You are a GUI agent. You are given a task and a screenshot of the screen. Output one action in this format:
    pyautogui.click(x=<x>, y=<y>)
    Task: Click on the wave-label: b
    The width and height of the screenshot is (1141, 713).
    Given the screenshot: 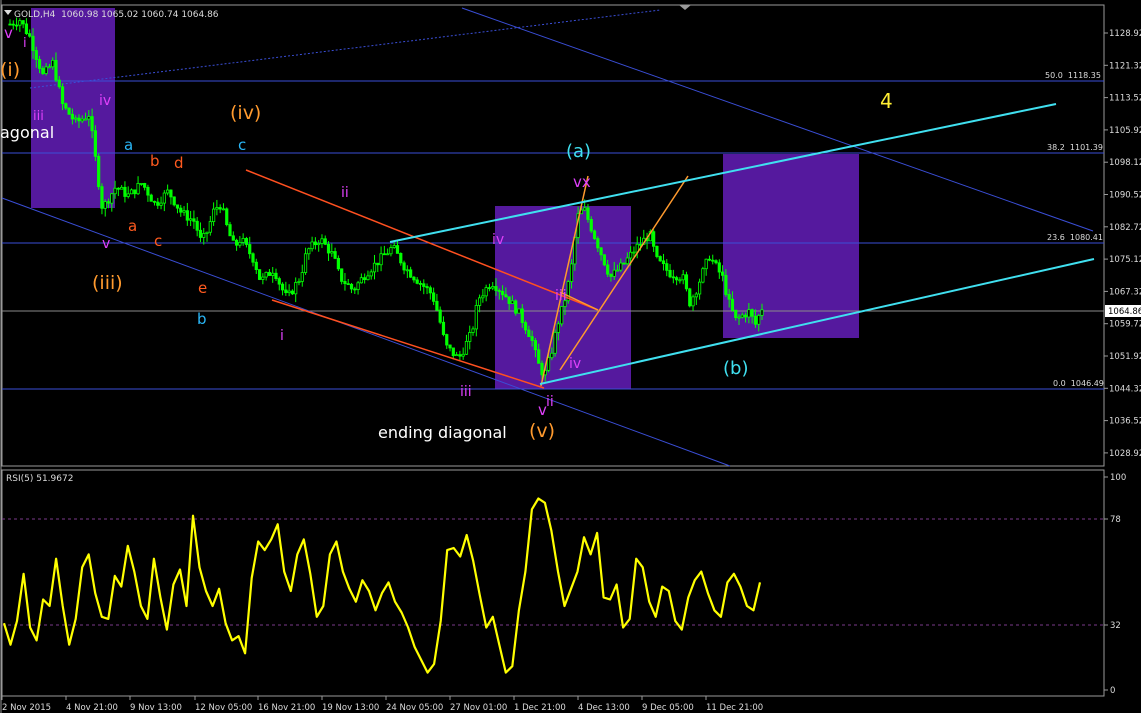 What is the action you would take?
    pyautogui.click(x=155, y=161)
    